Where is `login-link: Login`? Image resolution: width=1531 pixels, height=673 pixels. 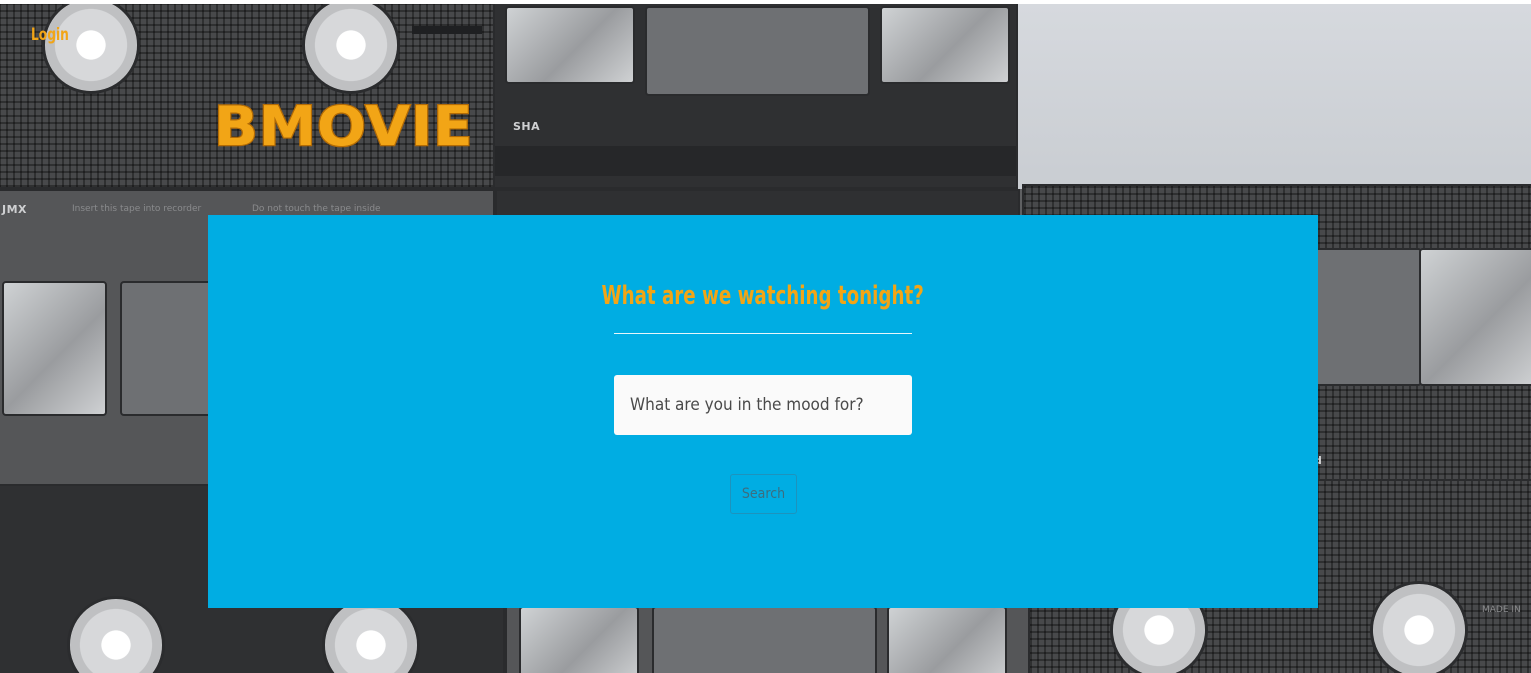 login-link: Login is located at coordinates (50, 35).